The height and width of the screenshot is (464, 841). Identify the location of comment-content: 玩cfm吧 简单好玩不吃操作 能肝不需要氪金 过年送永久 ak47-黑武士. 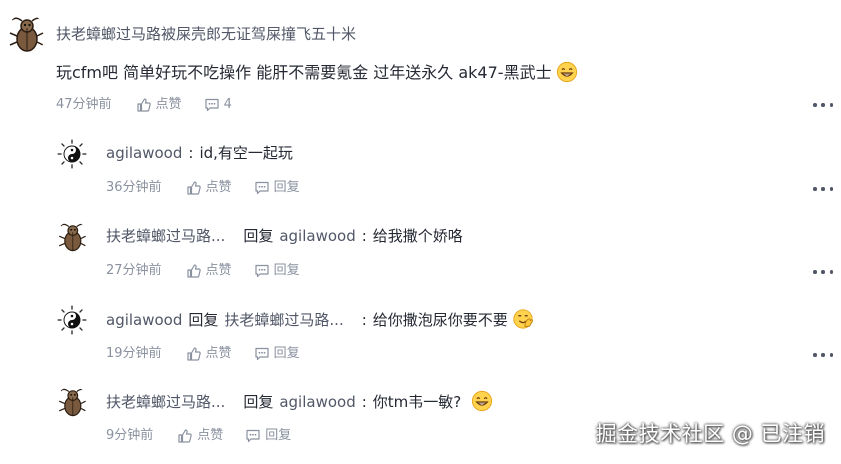
(317, 72).